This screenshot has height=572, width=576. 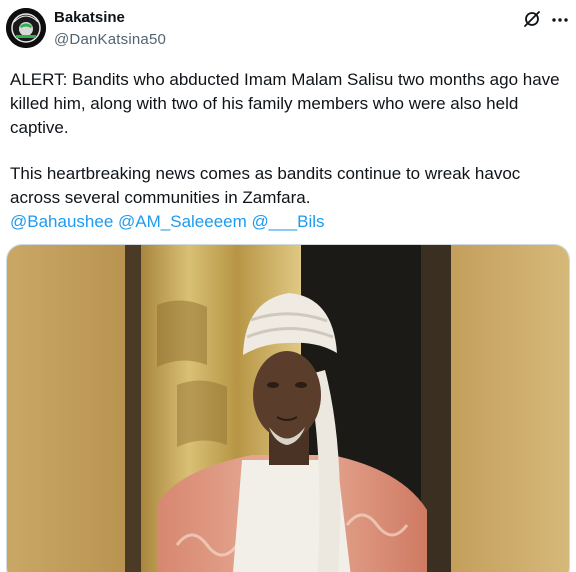 I want to click on author-display-name: Bakatsine, so click(x=89, y=17).